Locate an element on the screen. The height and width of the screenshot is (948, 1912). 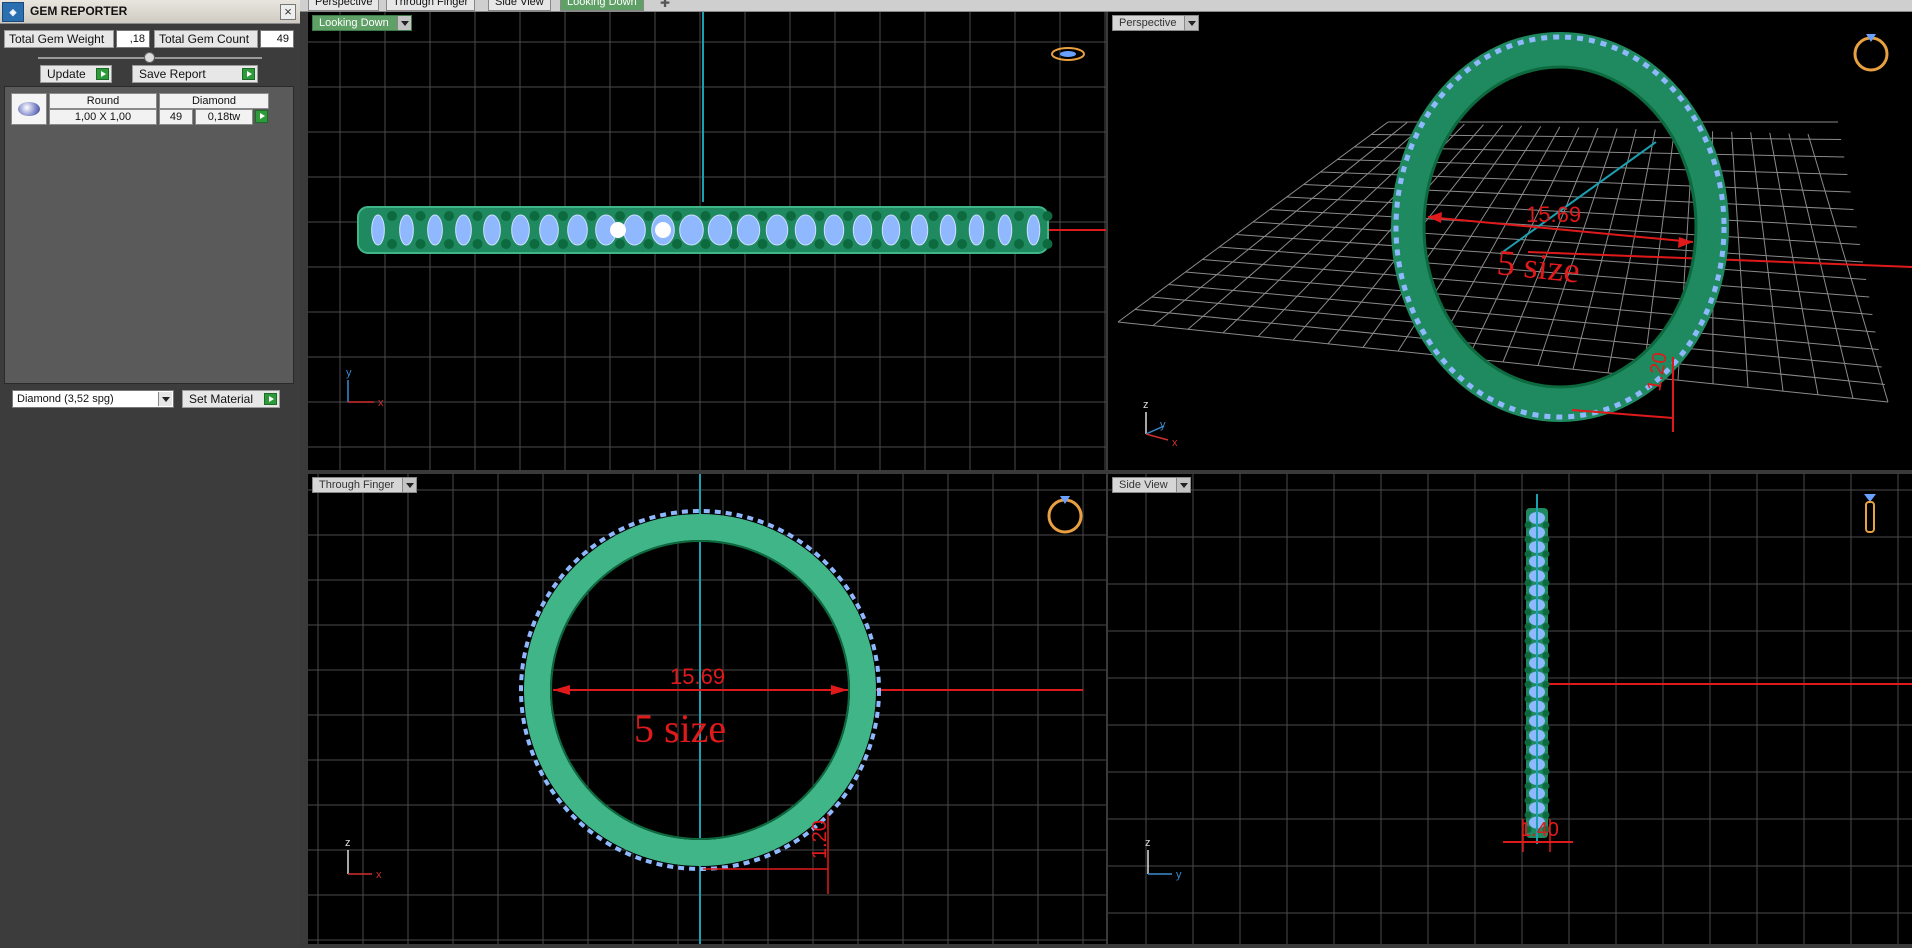
material-select: Diamond (3,52 spg) is located at coordinates (93, 399).